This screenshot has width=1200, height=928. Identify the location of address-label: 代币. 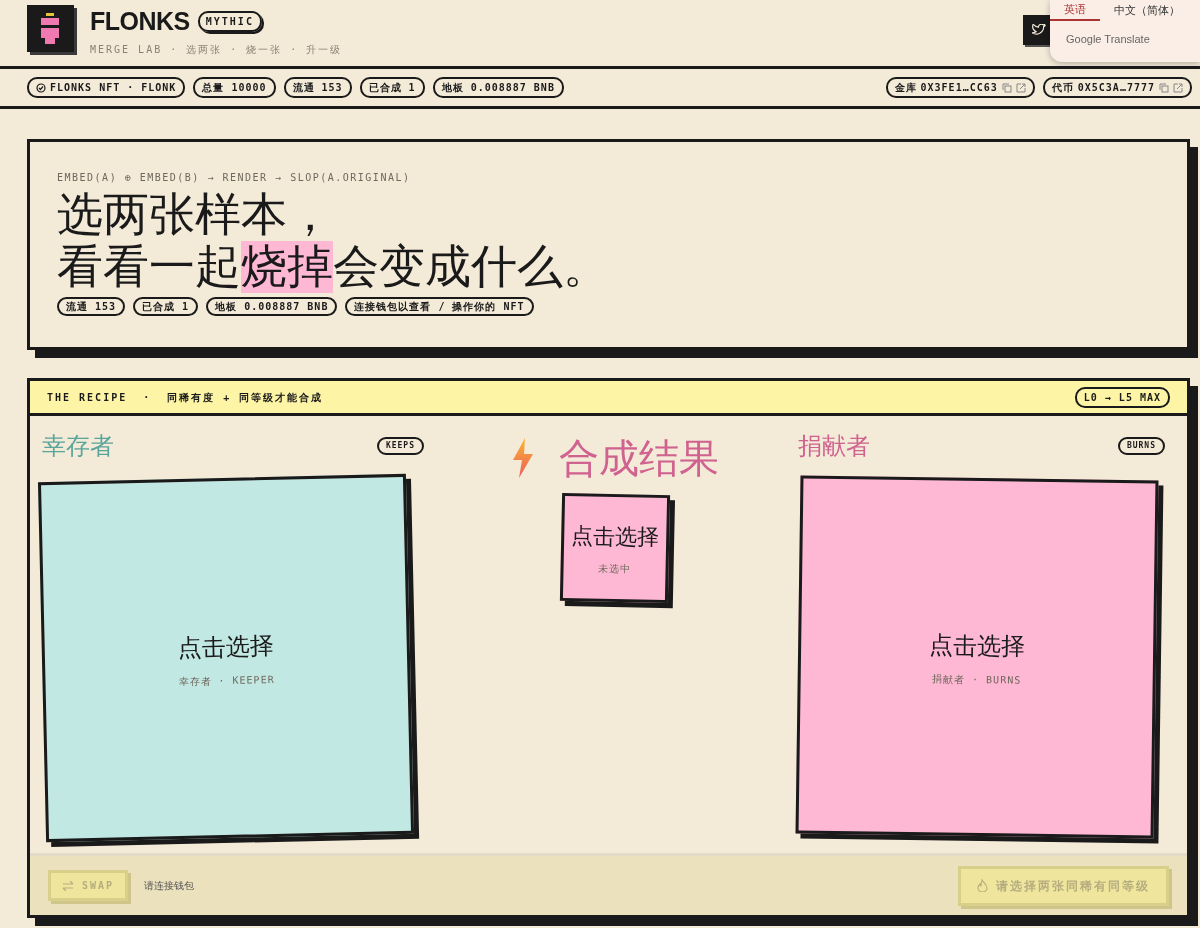
(1062, 88).